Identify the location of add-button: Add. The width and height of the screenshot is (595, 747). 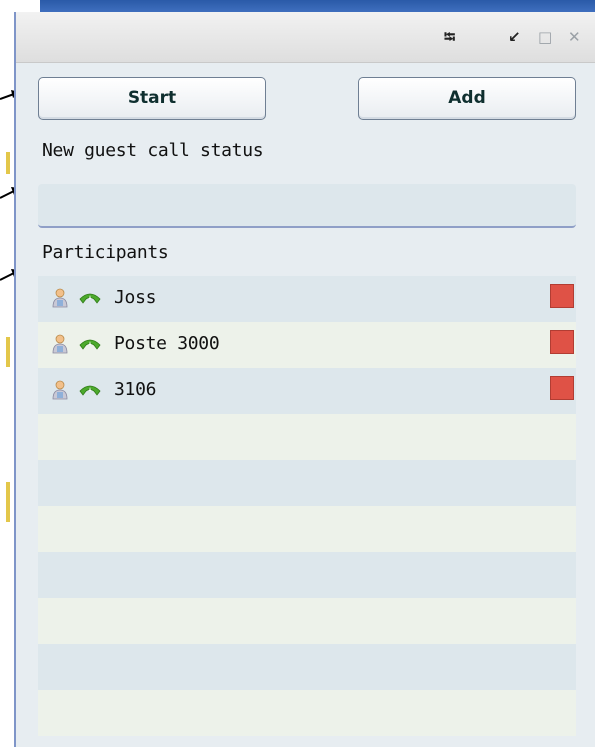
(467, 98).